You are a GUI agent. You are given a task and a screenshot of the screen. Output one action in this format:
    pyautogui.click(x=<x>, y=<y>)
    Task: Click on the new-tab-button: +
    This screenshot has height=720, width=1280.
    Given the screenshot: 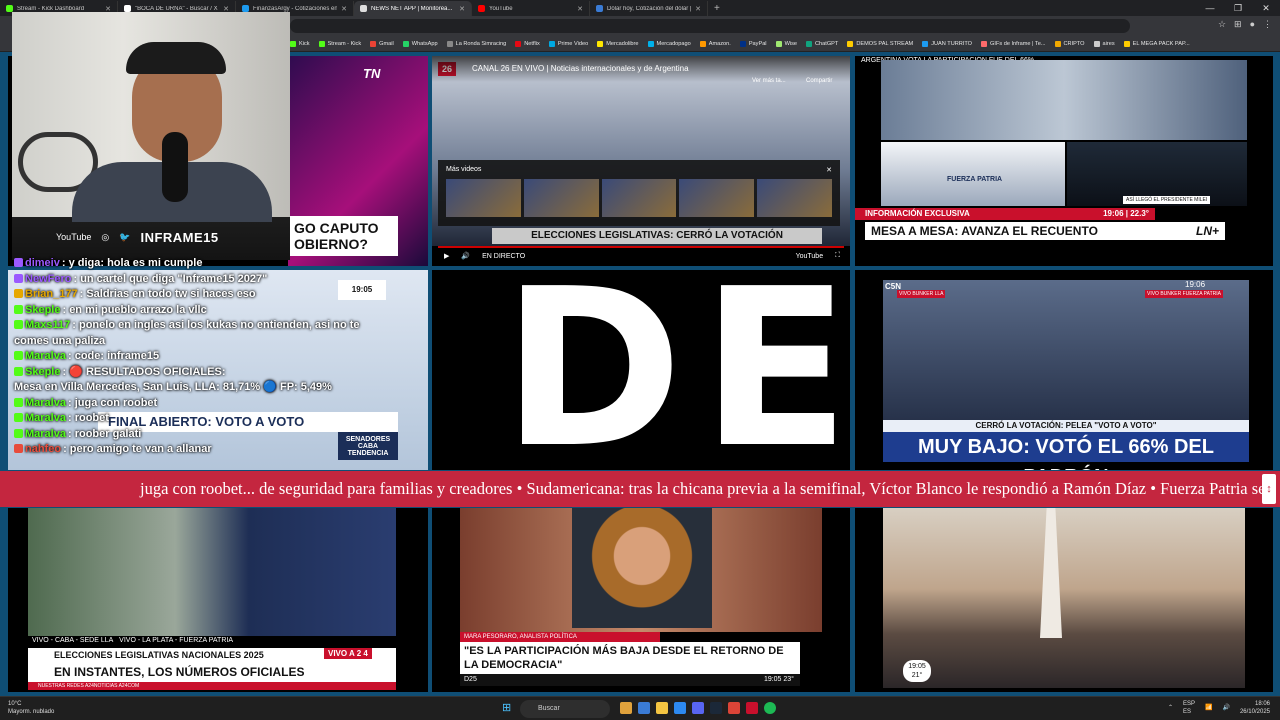 What is the action you would take?
    pyautogui.click(x=717, y=8)
    